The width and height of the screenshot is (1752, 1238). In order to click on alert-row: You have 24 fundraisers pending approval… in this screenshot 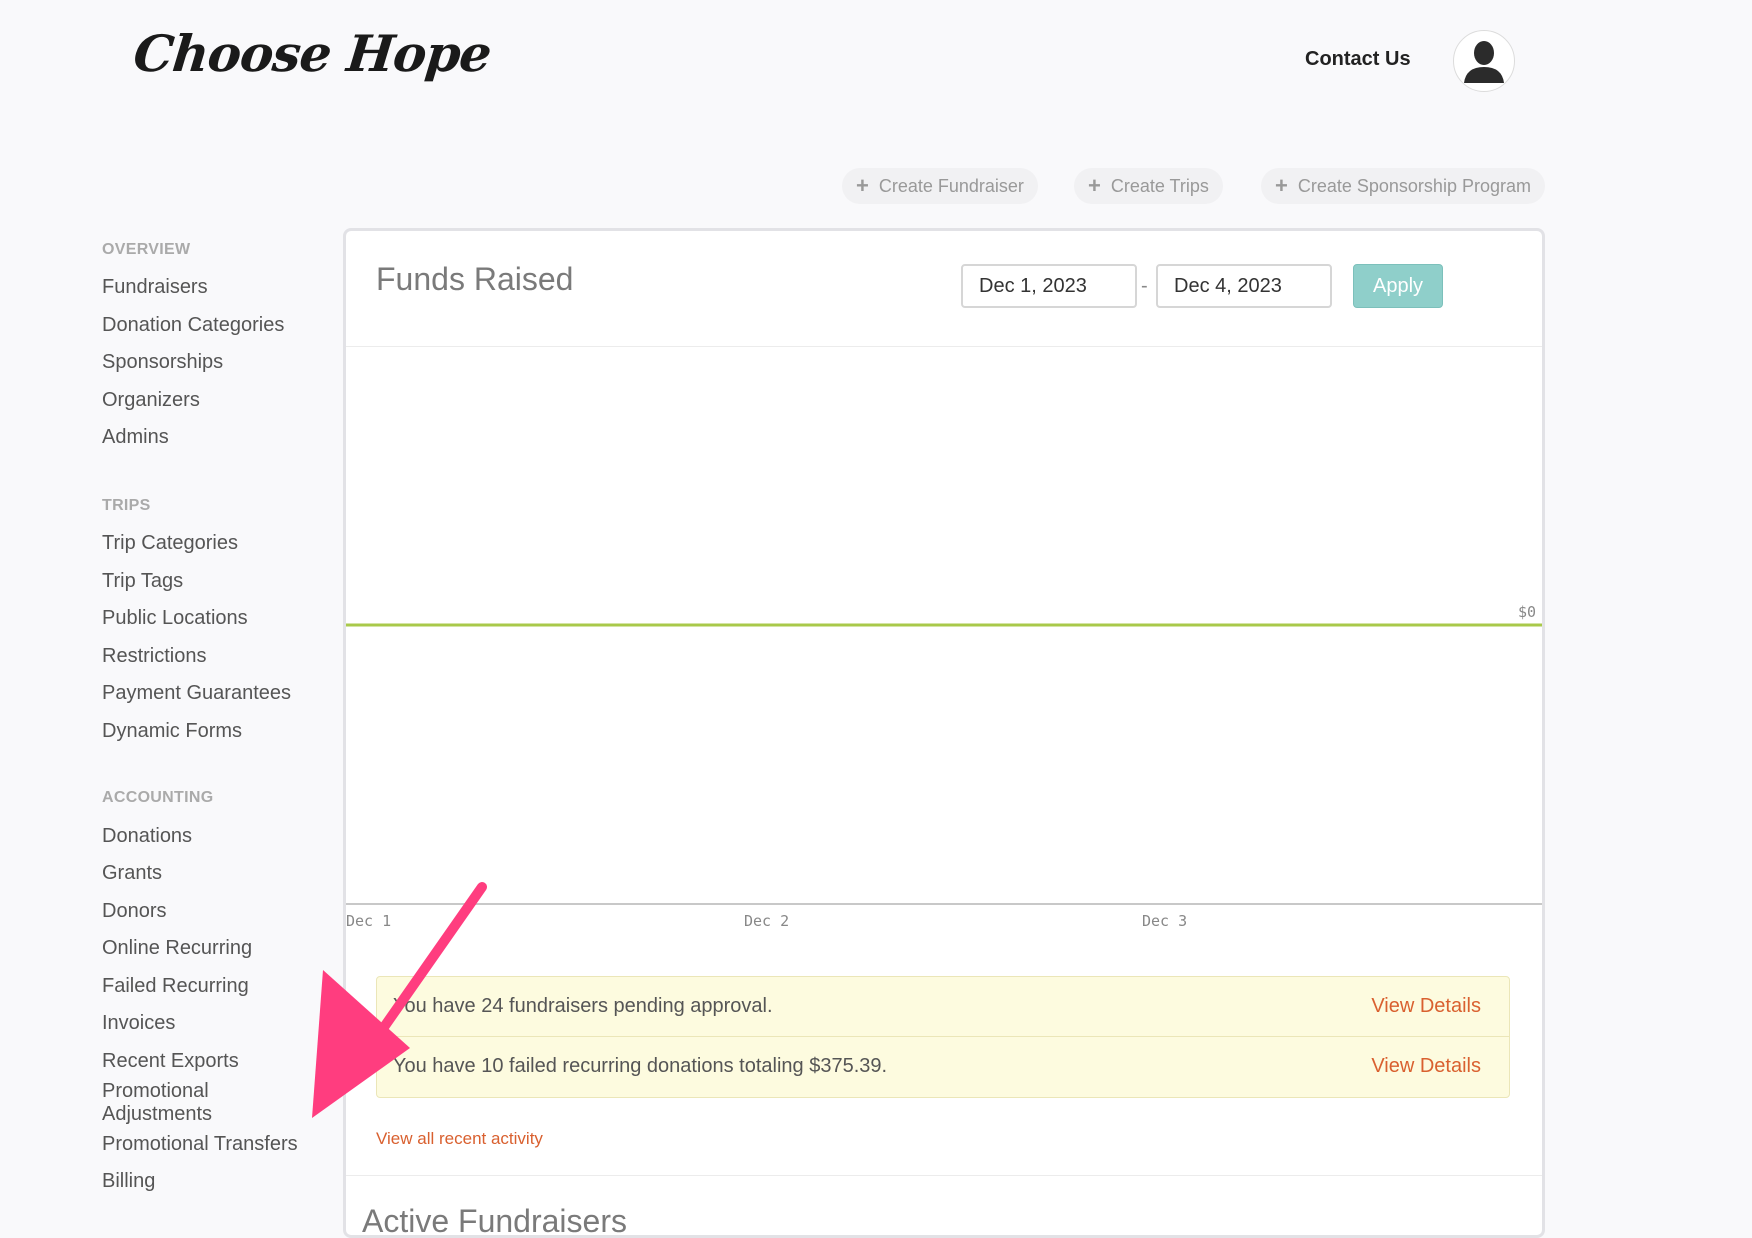, I will do `click(943, 1007)`.